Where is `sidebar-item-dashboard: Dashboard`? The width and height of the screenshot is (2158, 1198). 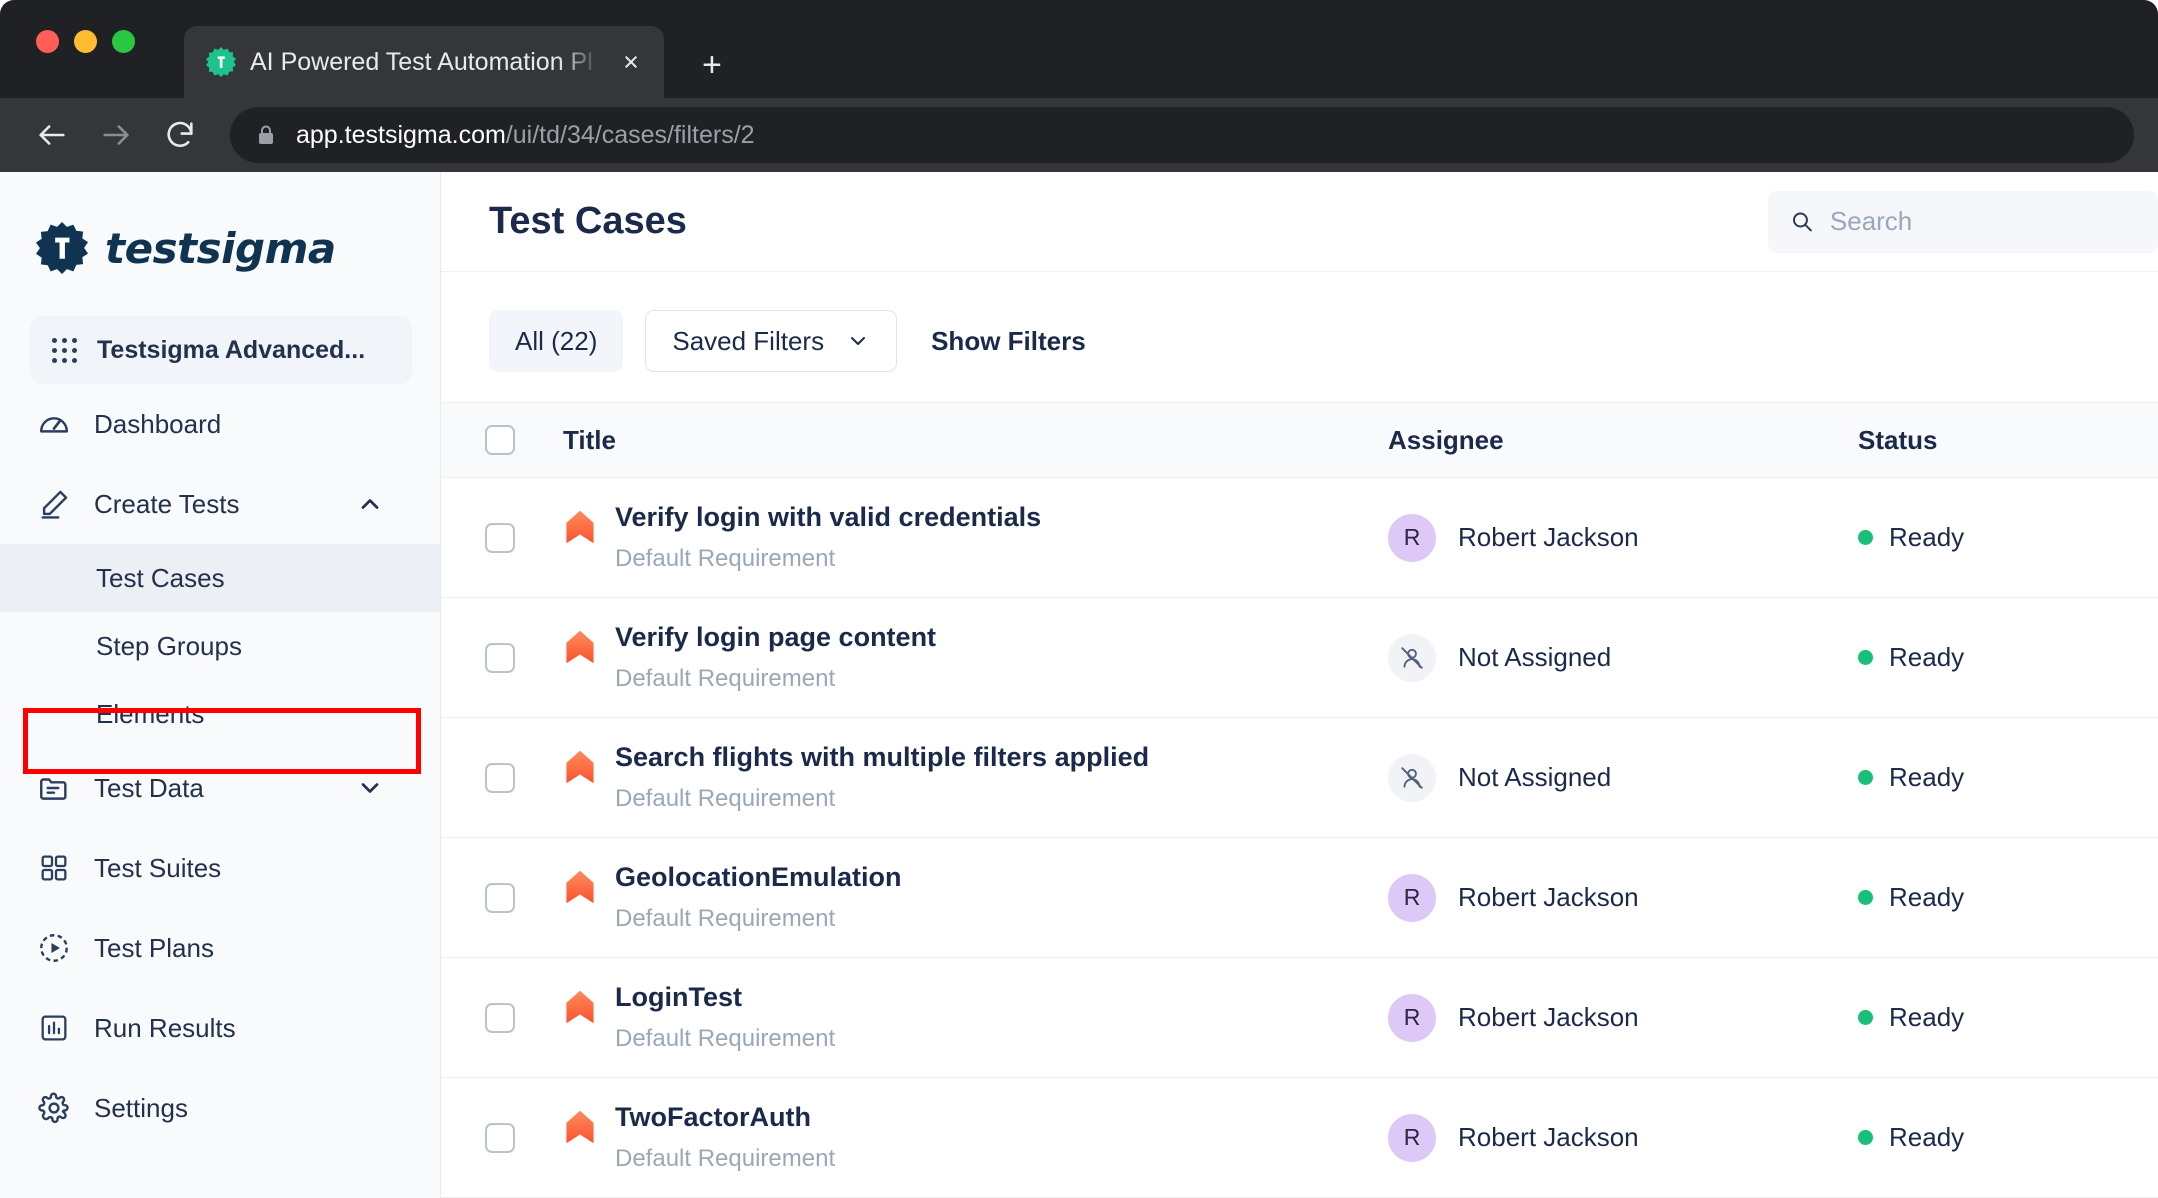
sidebar-item-dashboard: Dashboard is located at coordinates (220, 424).